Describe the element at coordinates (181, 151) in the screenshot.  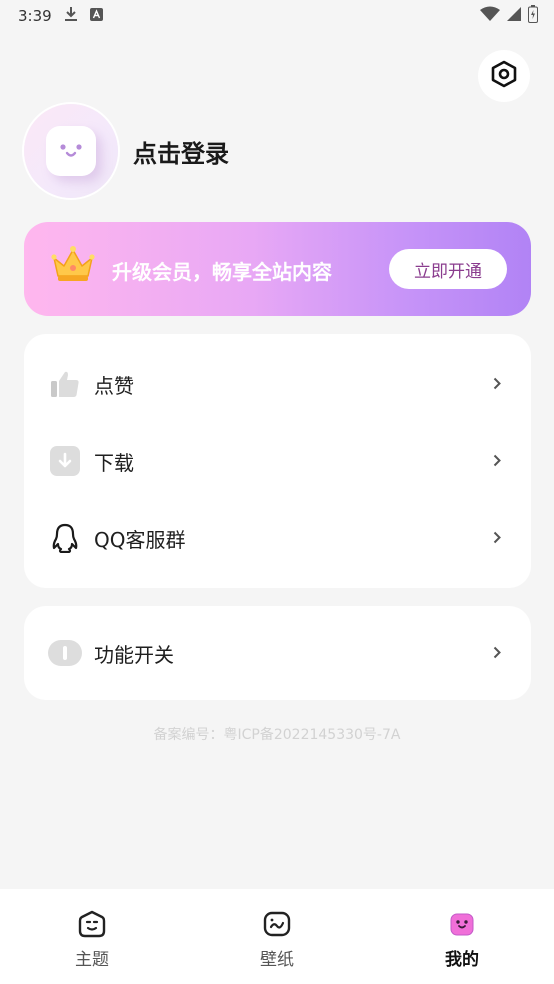
I see `login-link: 点击登录` at that location.